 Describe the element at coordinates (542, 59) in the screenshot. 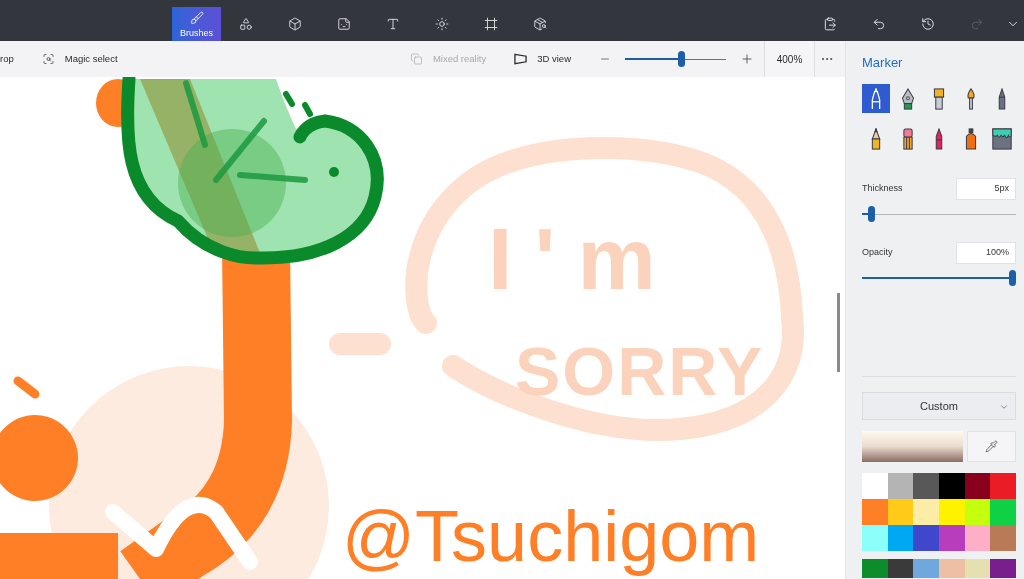

I see `toolbar-button: 3D view` at that location.